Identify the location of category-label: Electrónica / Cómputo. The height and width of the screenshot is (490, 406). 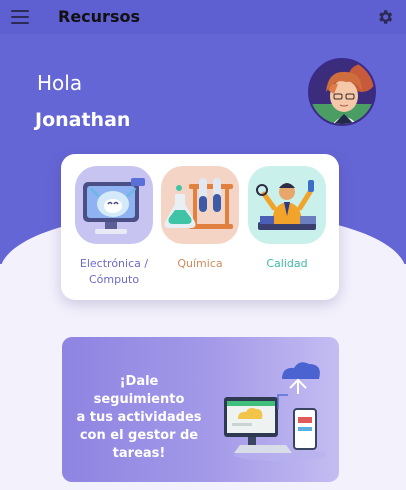
(114, 271).